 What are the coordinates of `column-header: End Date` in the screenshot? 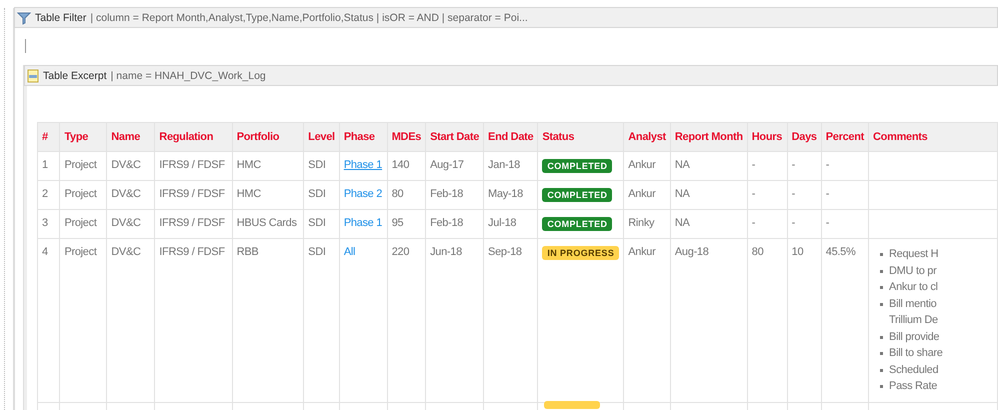 It's located at (511, 137).